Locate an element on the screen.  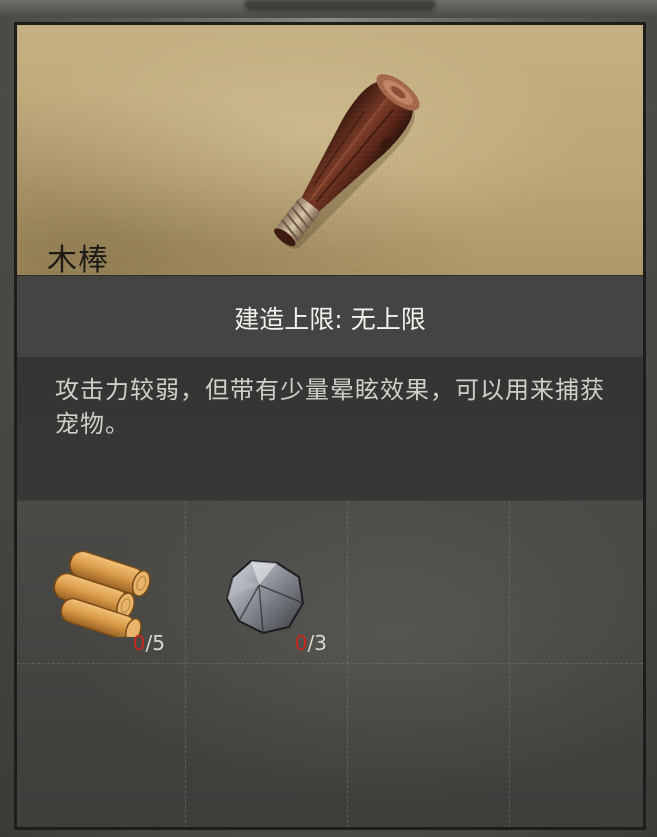
material-count: 0/5 is located at coordinates (149, 643).